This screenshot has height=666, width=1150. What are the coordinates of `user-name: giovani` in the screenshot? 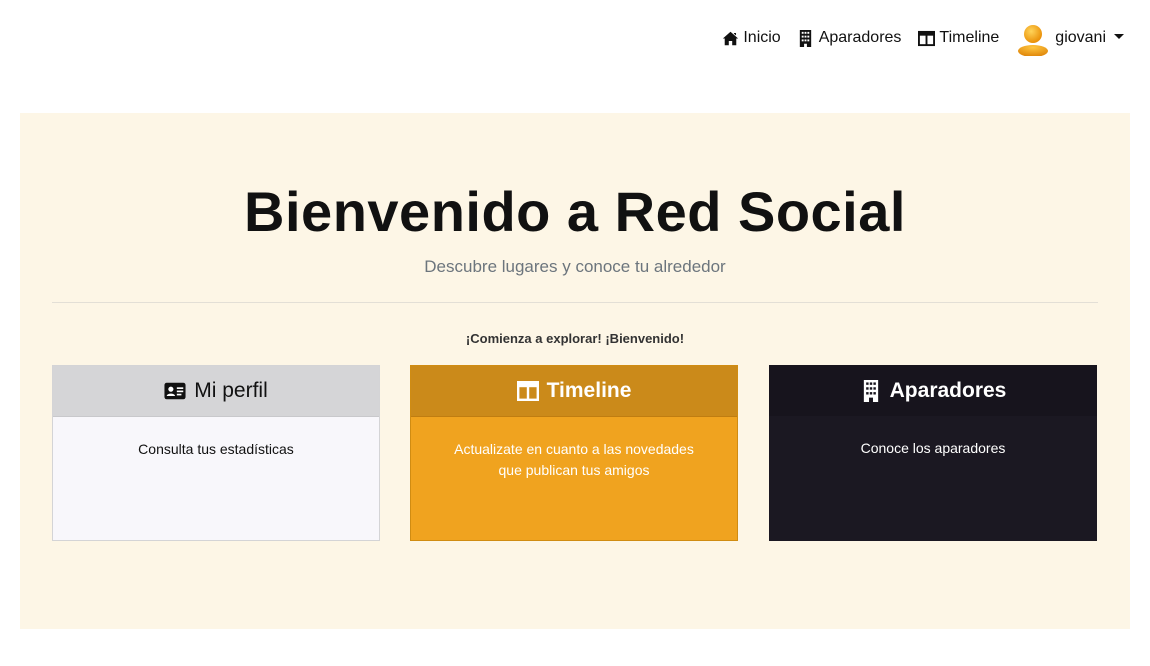 It's located at (1080, 37).